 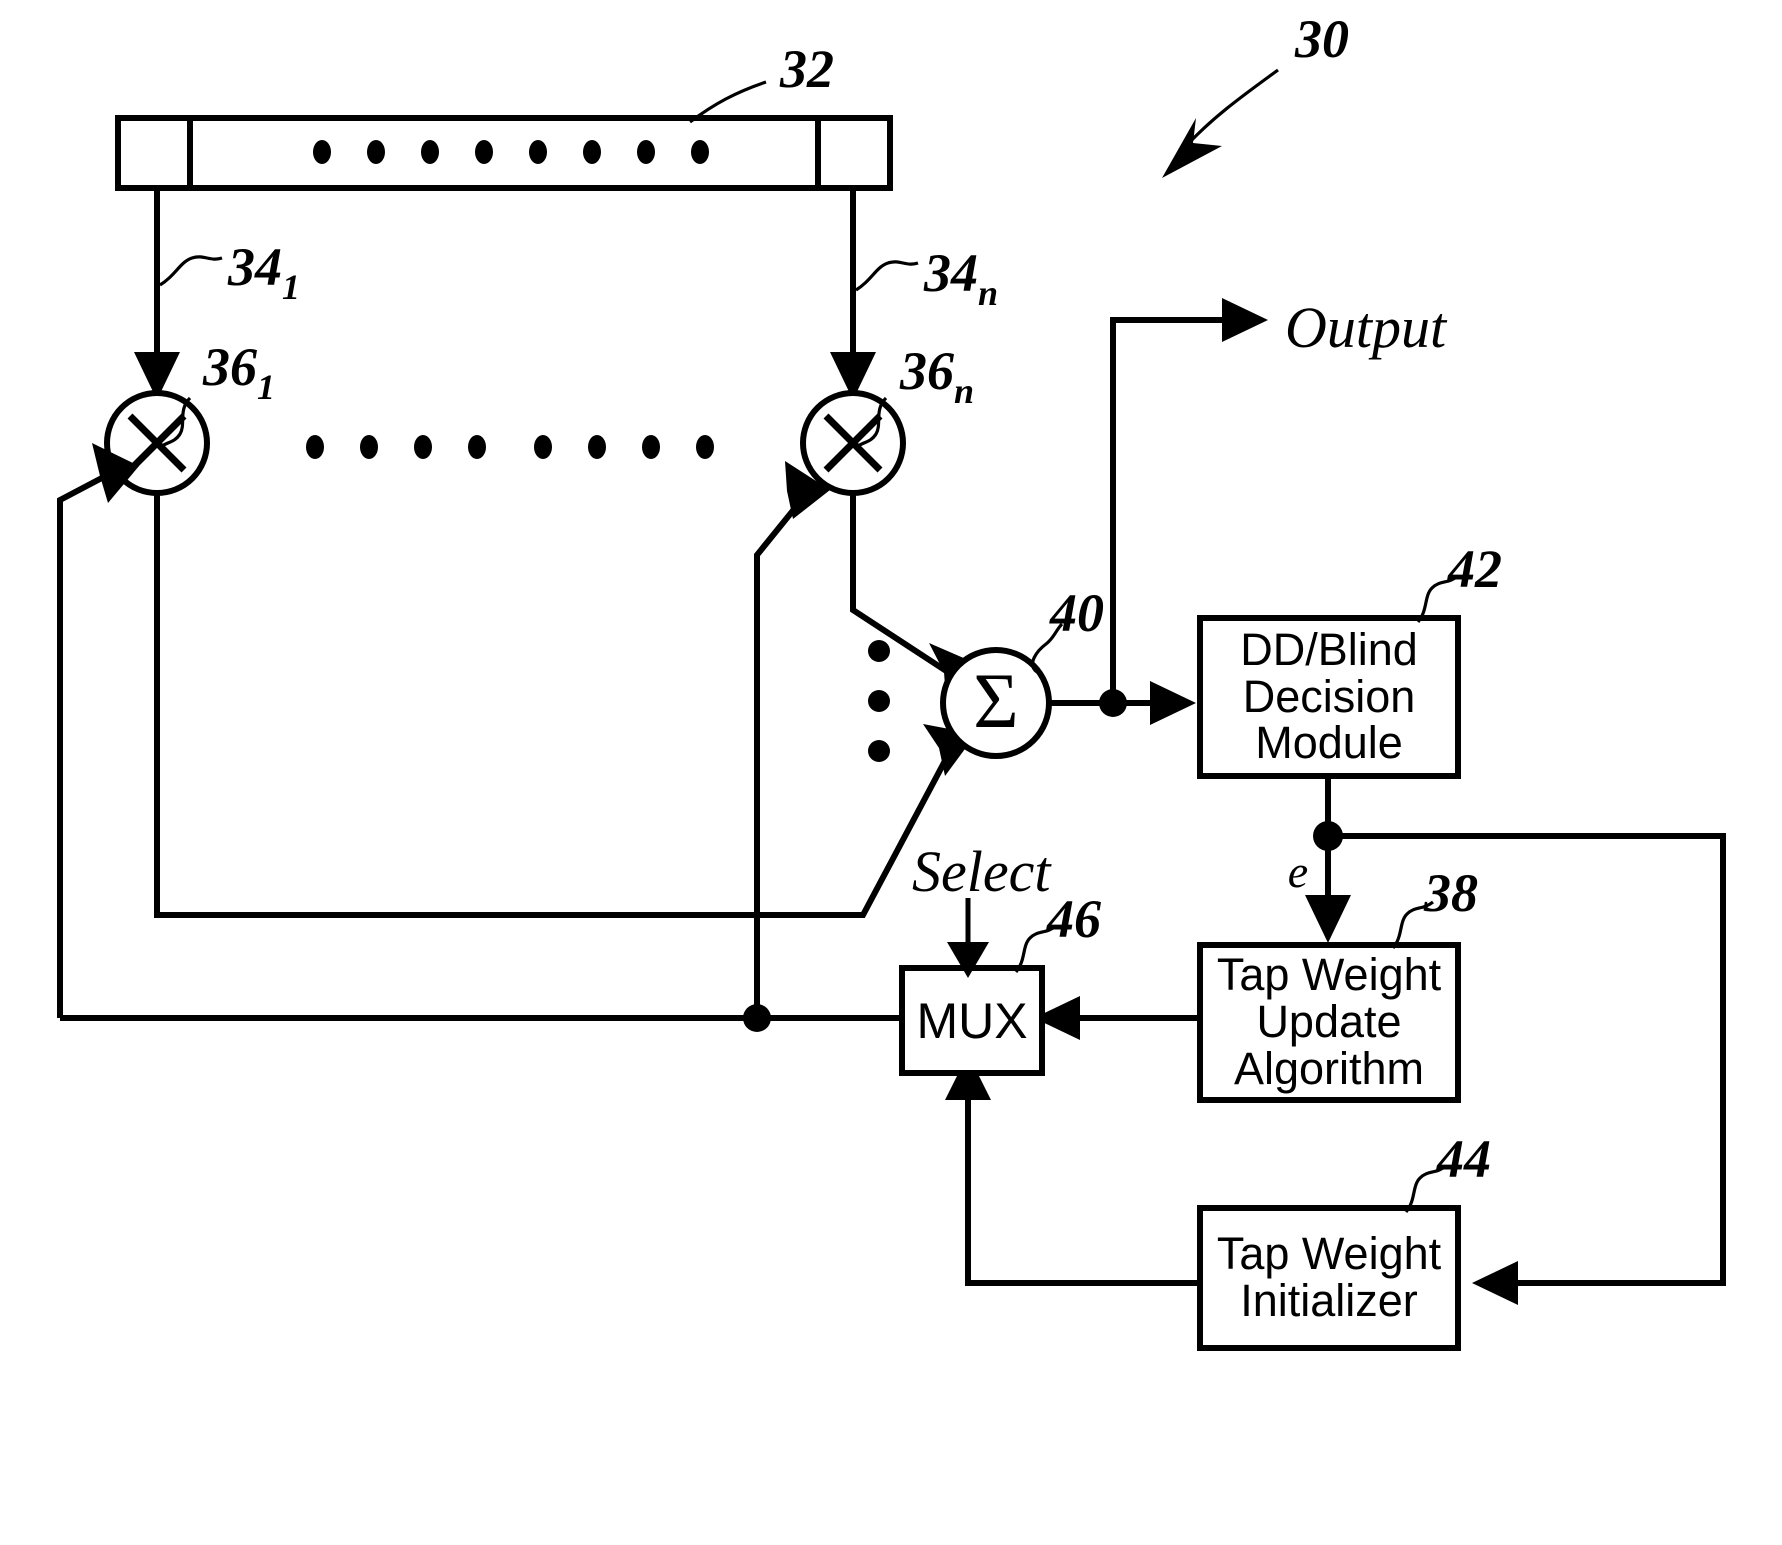 What do you see at coordinates (1117, 1018) in the screenshot?
I see `wire-update-to-mux` at bounding box center [1117, 1018].